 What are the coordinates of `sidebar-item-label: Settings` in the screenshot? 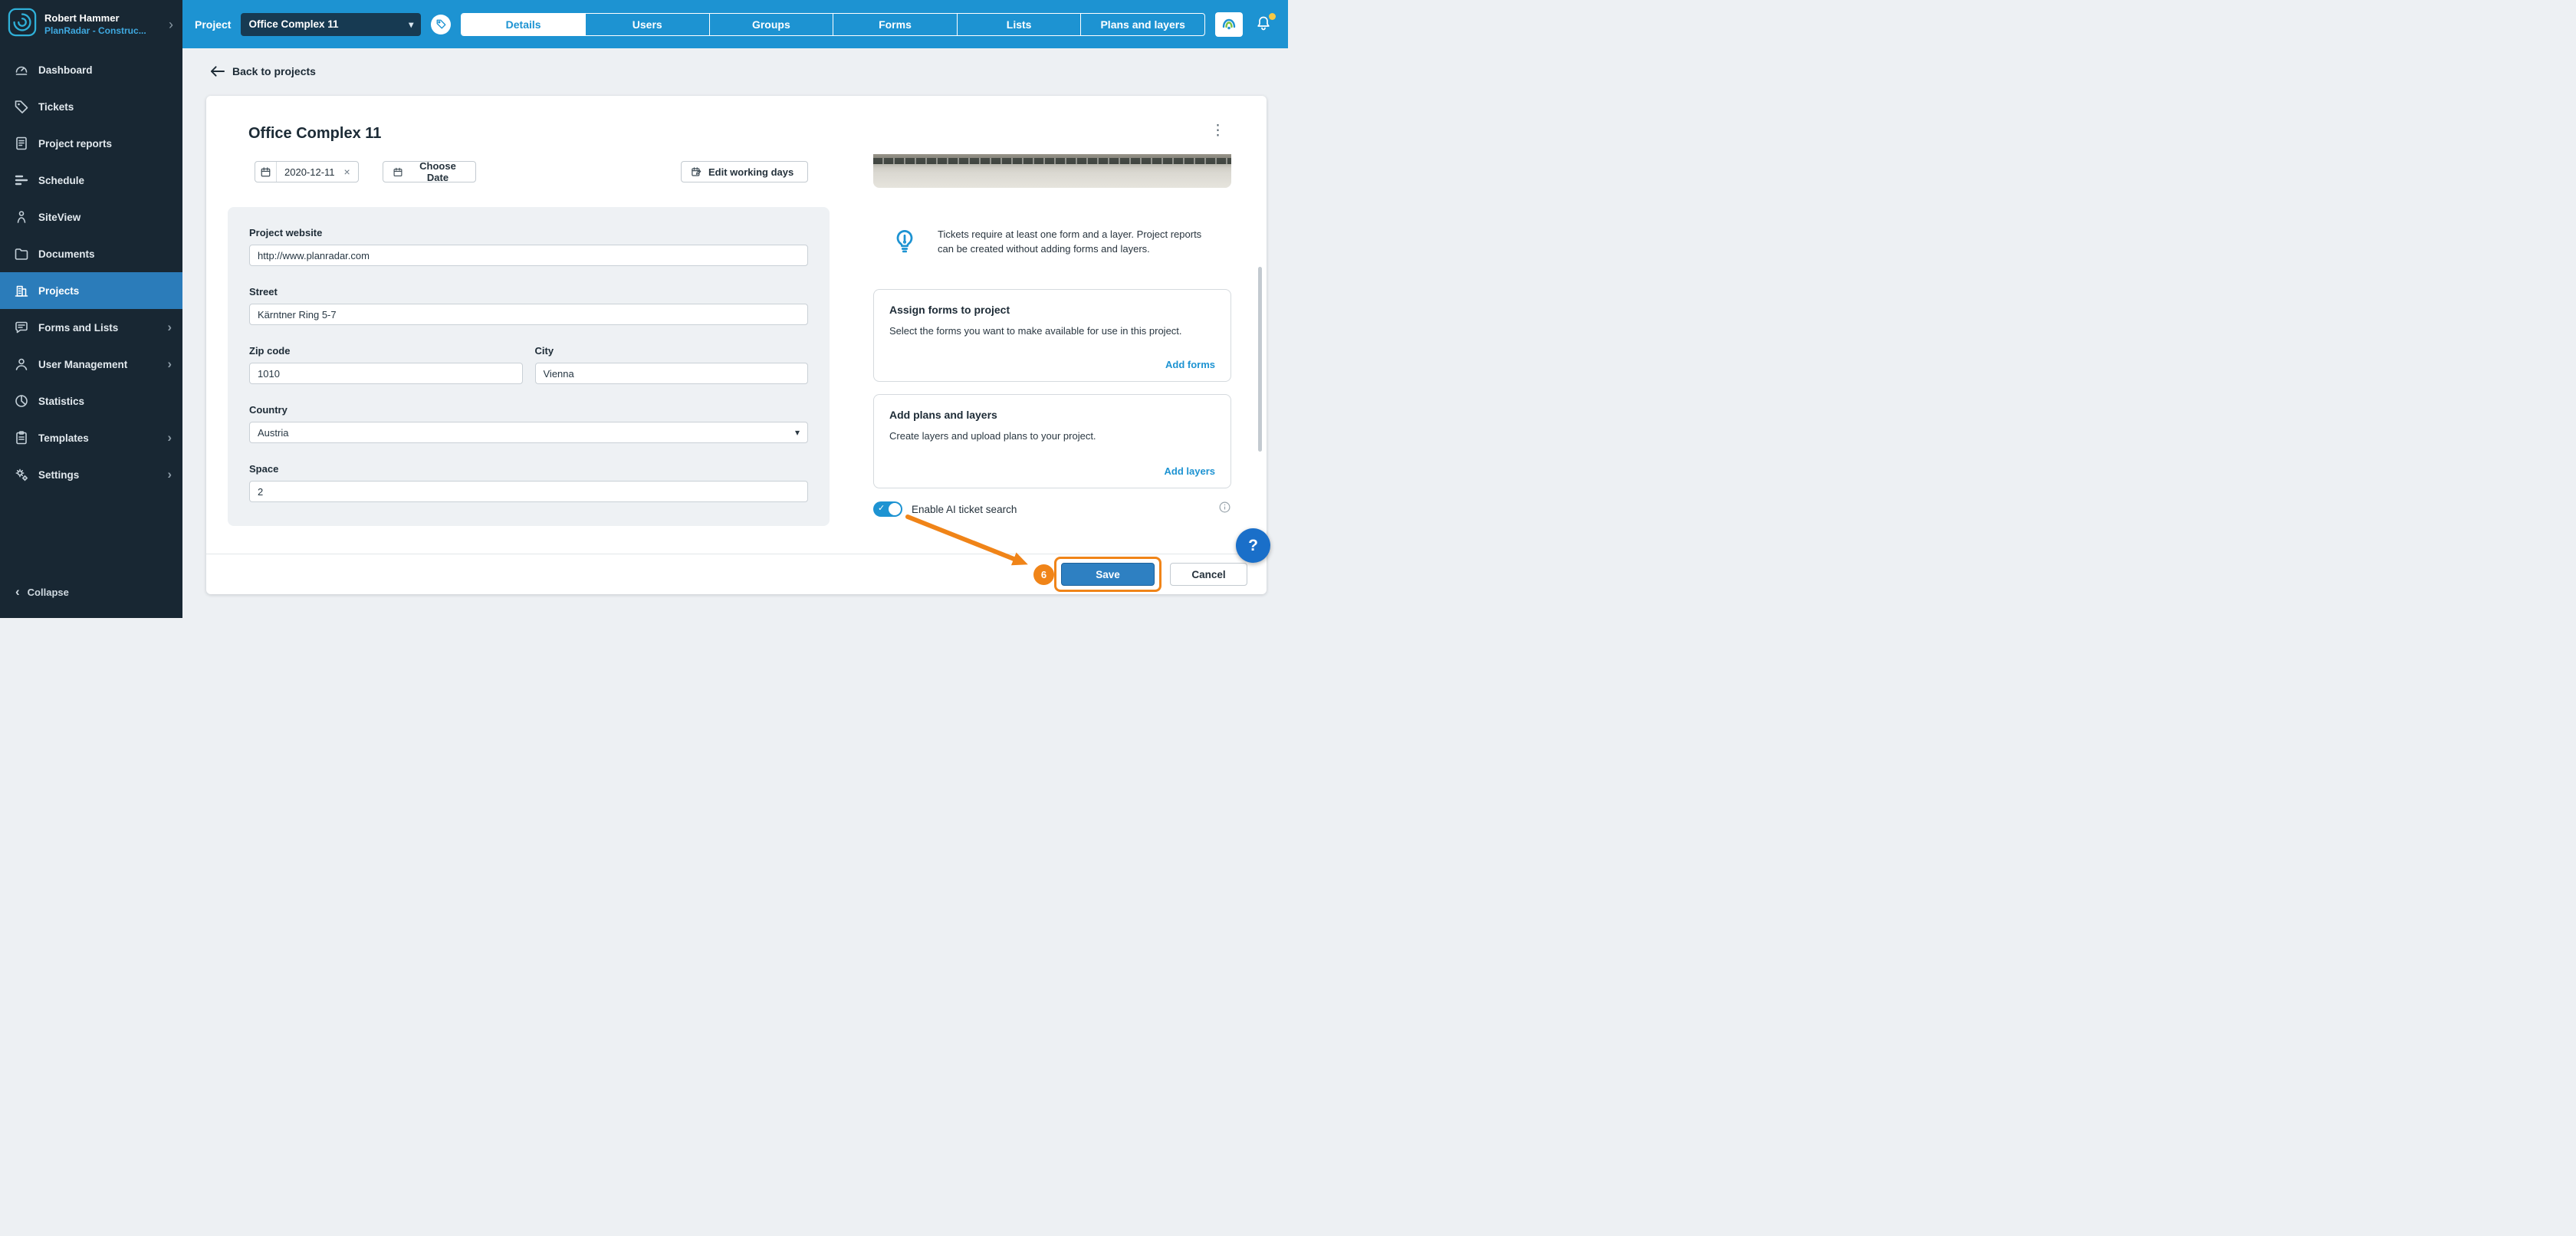 It's located at (59, 474).